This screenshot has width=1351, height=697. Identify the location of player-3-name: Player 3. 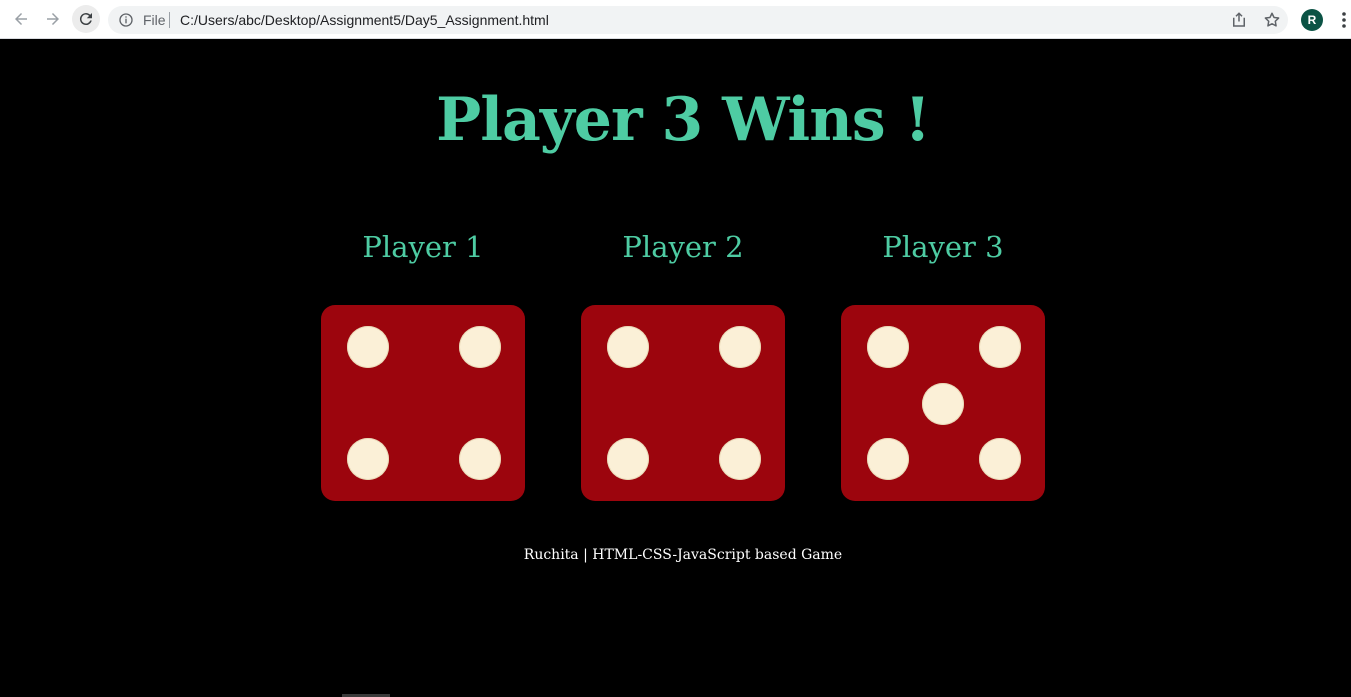
(943, 247).